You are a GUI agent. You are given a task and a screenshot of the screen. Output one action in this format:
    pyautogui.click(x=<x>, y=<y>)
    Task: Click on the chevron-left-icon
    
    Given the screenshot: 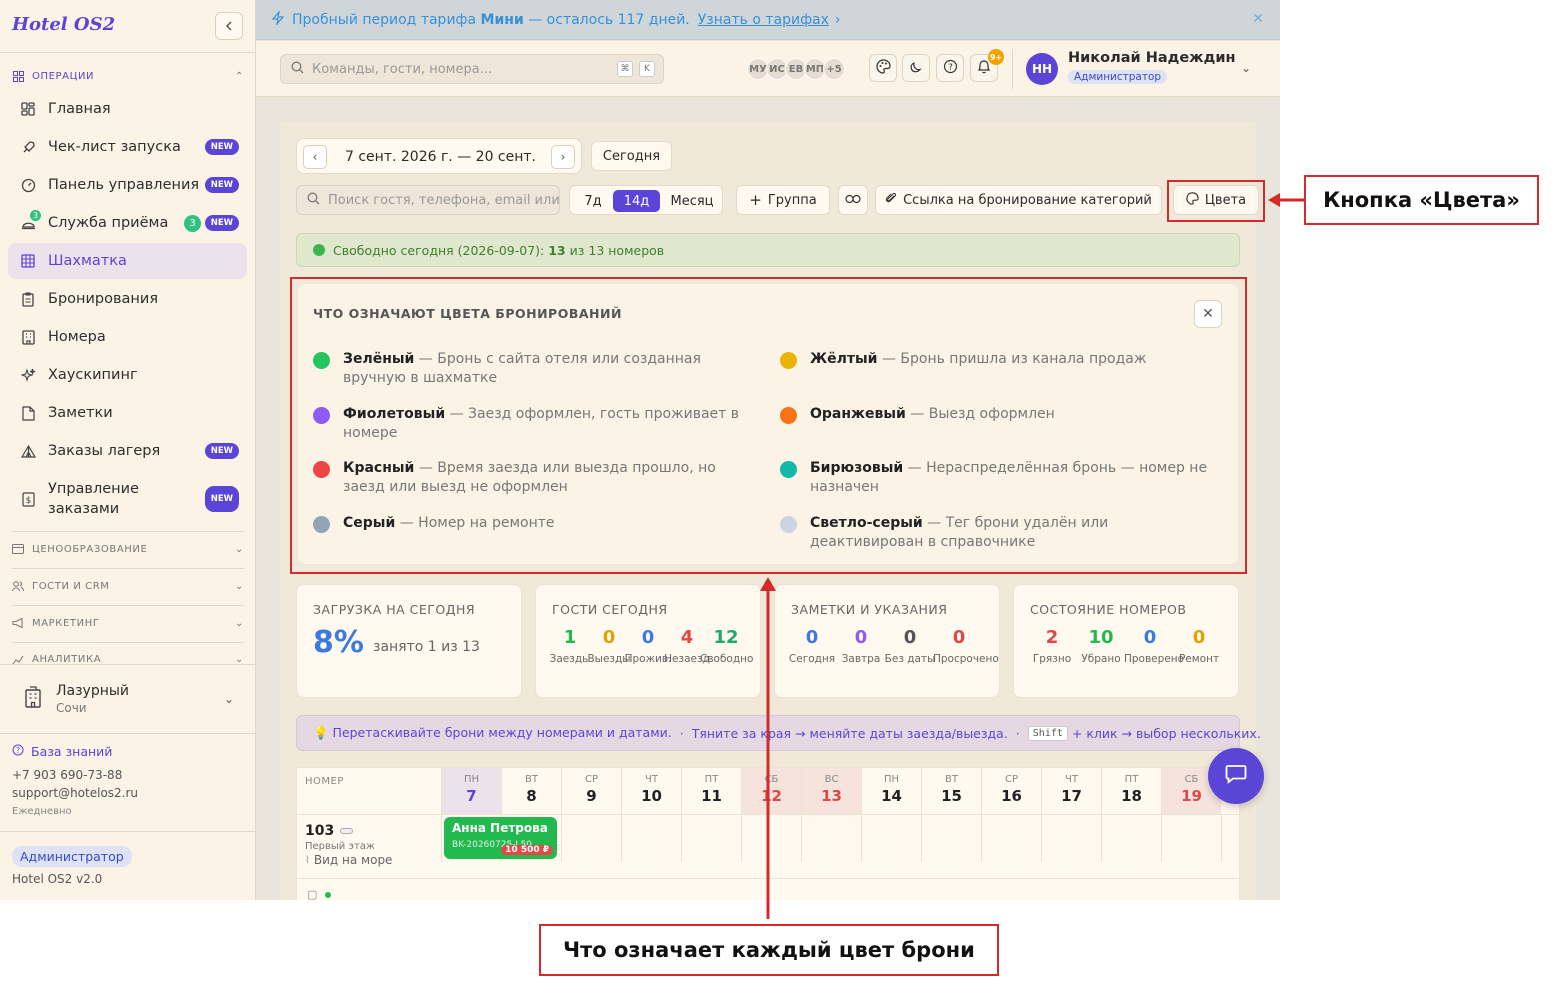 What is the action you would take?
    pyautogui.click(x=228, y=26)
    